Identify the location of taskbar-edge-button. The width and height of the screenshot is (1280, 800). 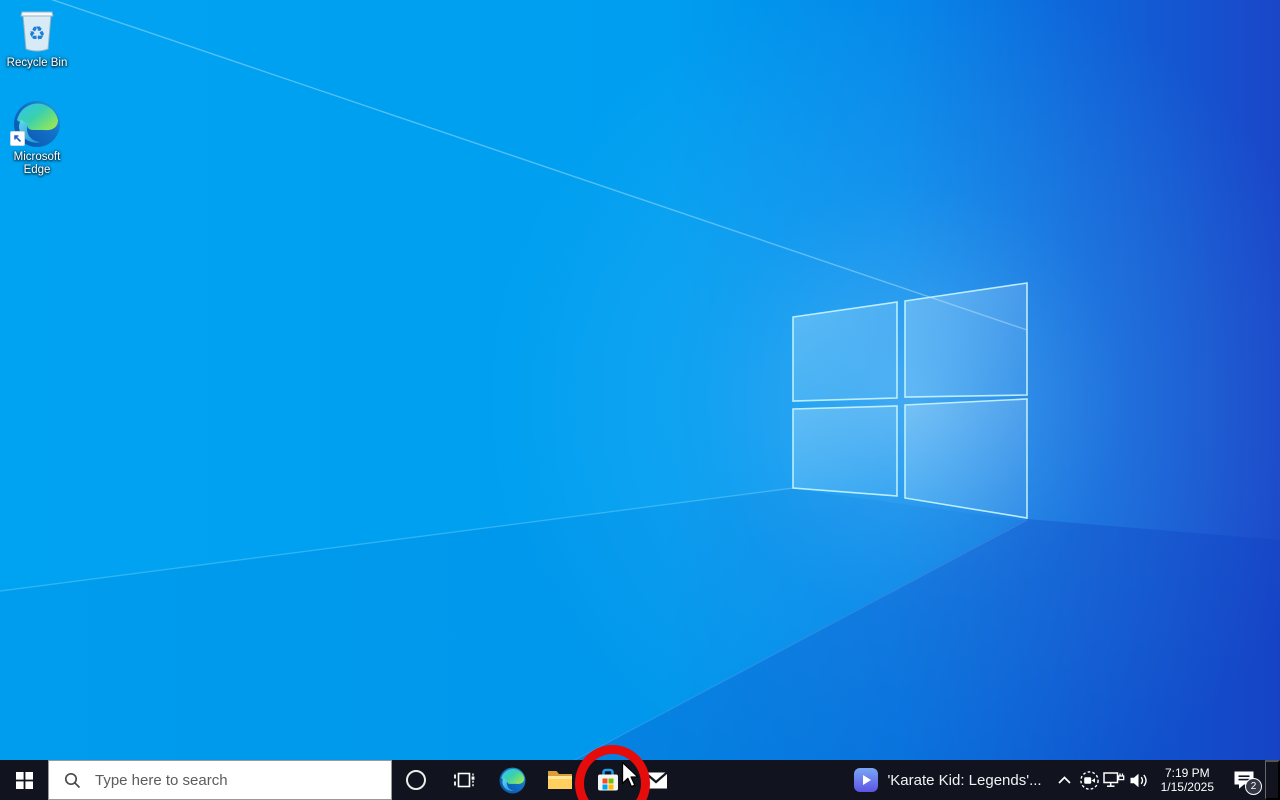
(512, 780).